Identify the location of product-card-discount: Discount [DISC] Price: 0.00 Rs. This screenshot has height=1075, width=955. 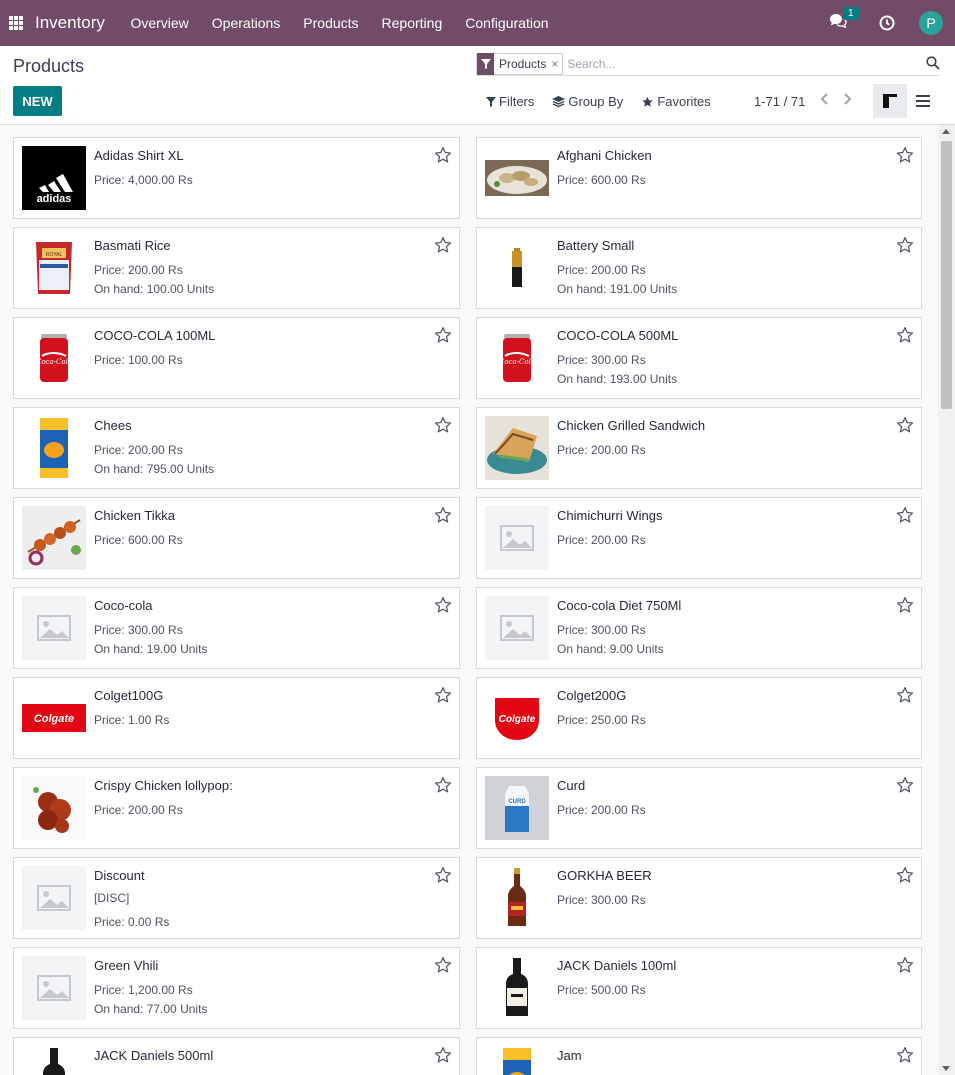
(236, 898).